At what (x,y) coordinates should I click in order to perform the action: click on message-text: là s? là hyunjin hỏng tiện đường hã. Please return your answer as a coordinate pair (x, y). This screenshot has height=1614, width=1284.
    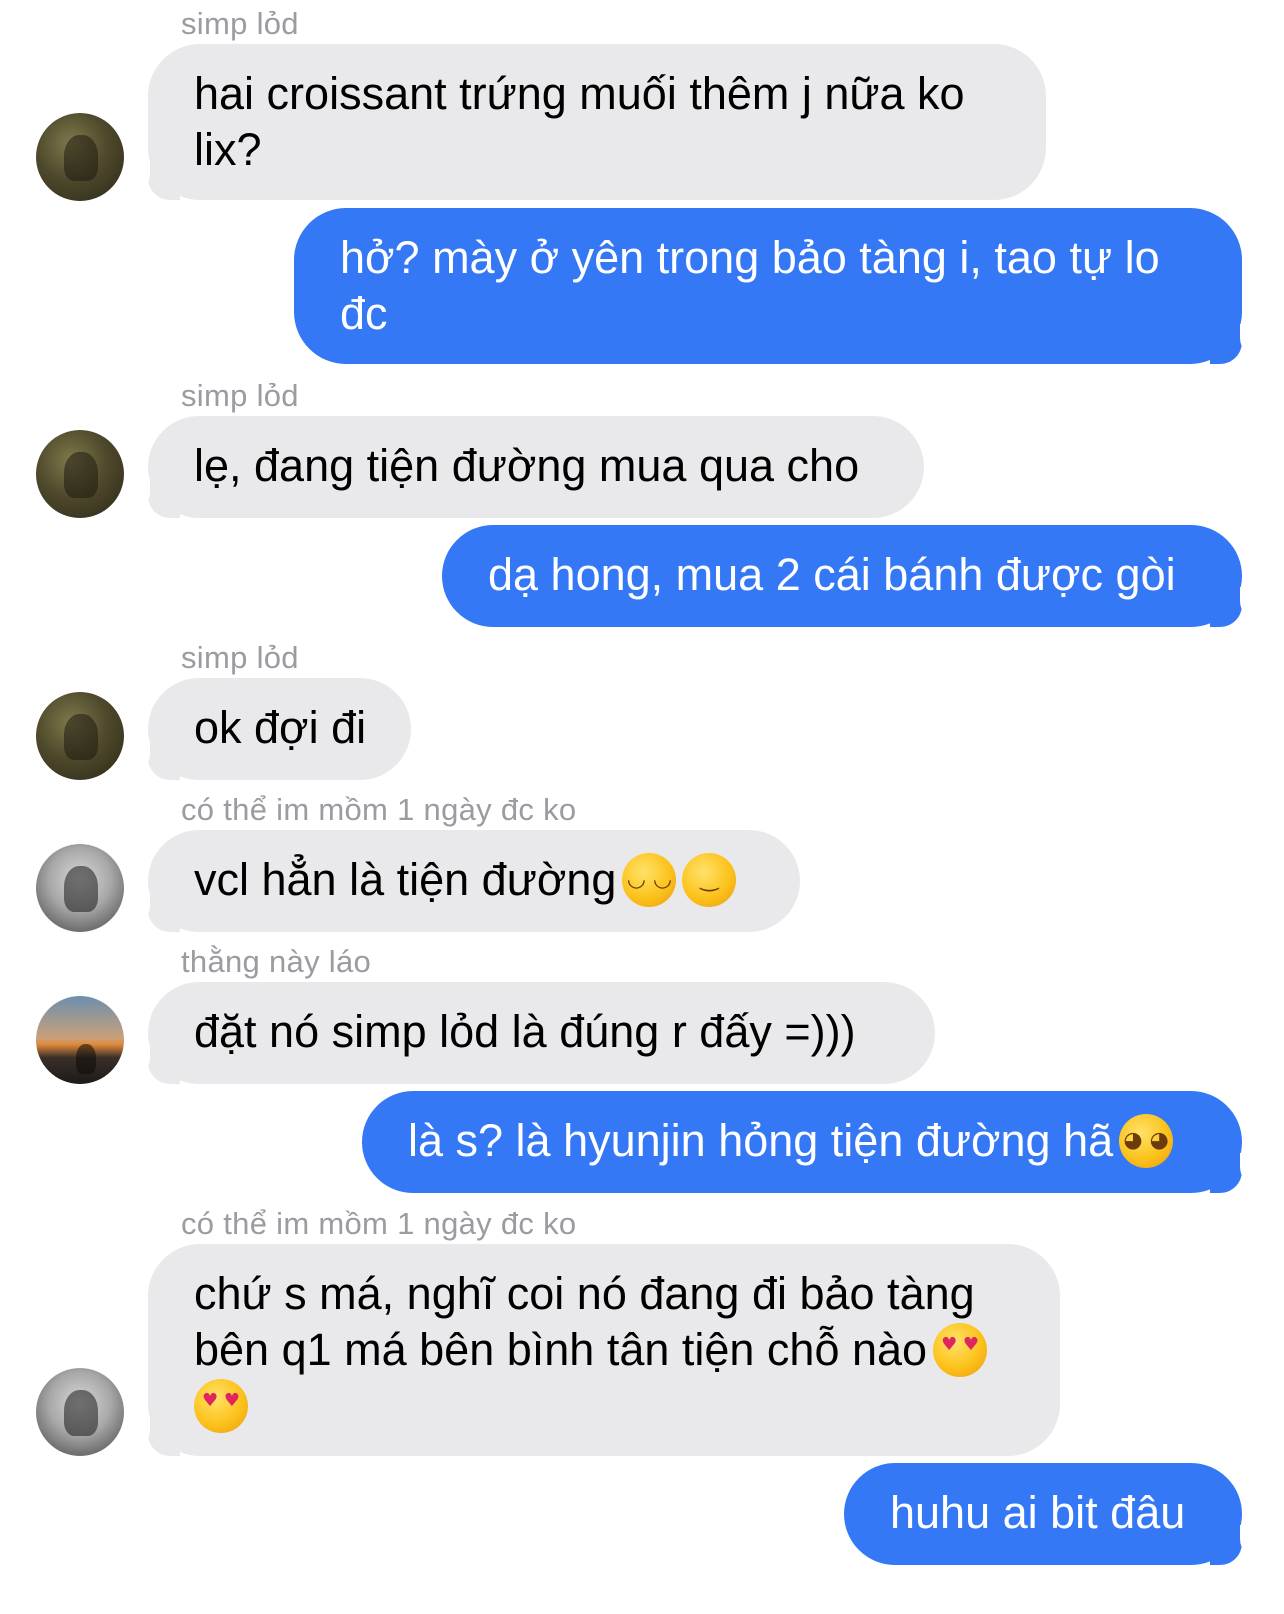
    Looking at the image, I should click on (761, 1140).